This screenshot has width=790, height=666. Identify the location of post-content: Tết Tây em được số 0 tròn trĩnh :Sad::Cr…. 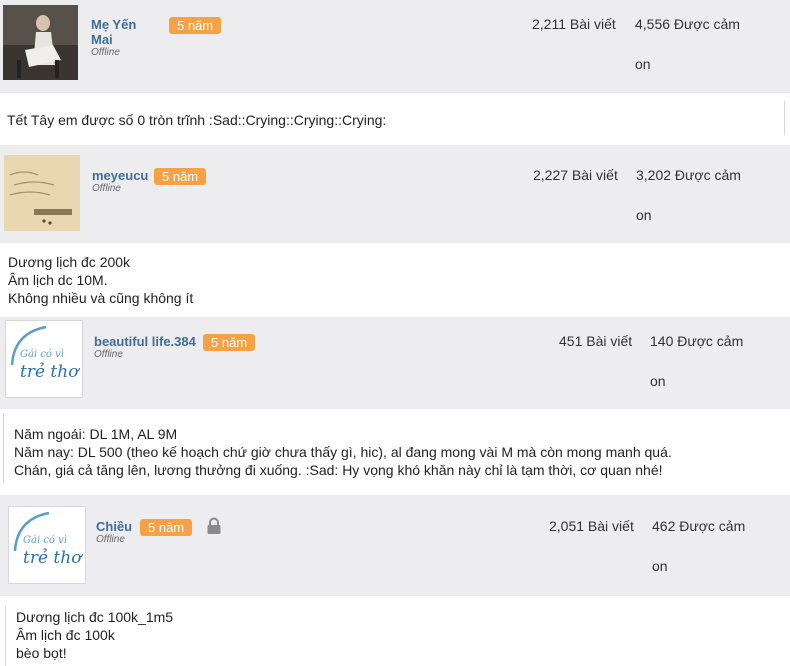
(196, 120).